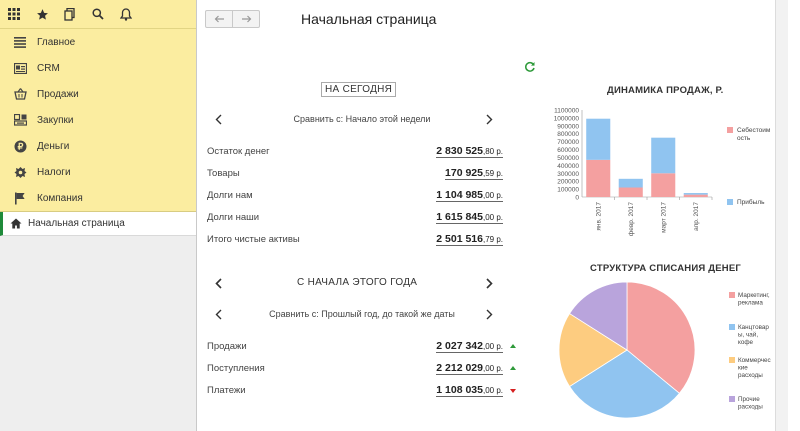  Describe the element at coordinates (20, 94) in the screenshot. I see `basket-icon` at that location.